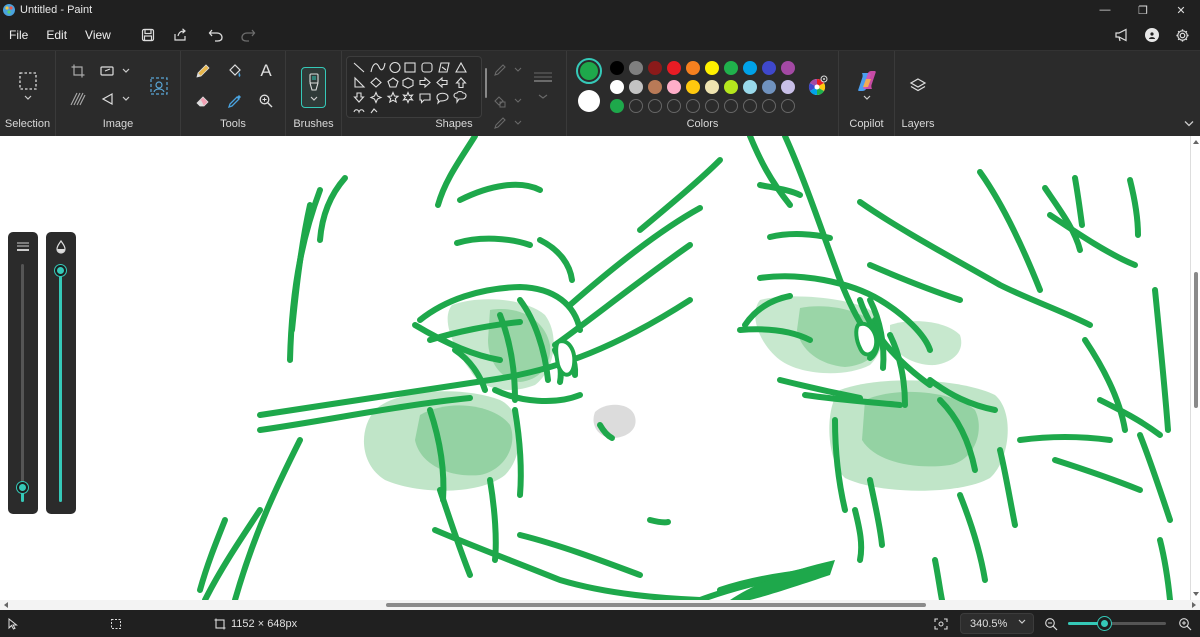  What do you see at coordinates (1152, 35) in the screenshot?
I see `account-button` at bounding box center [1152, 35].